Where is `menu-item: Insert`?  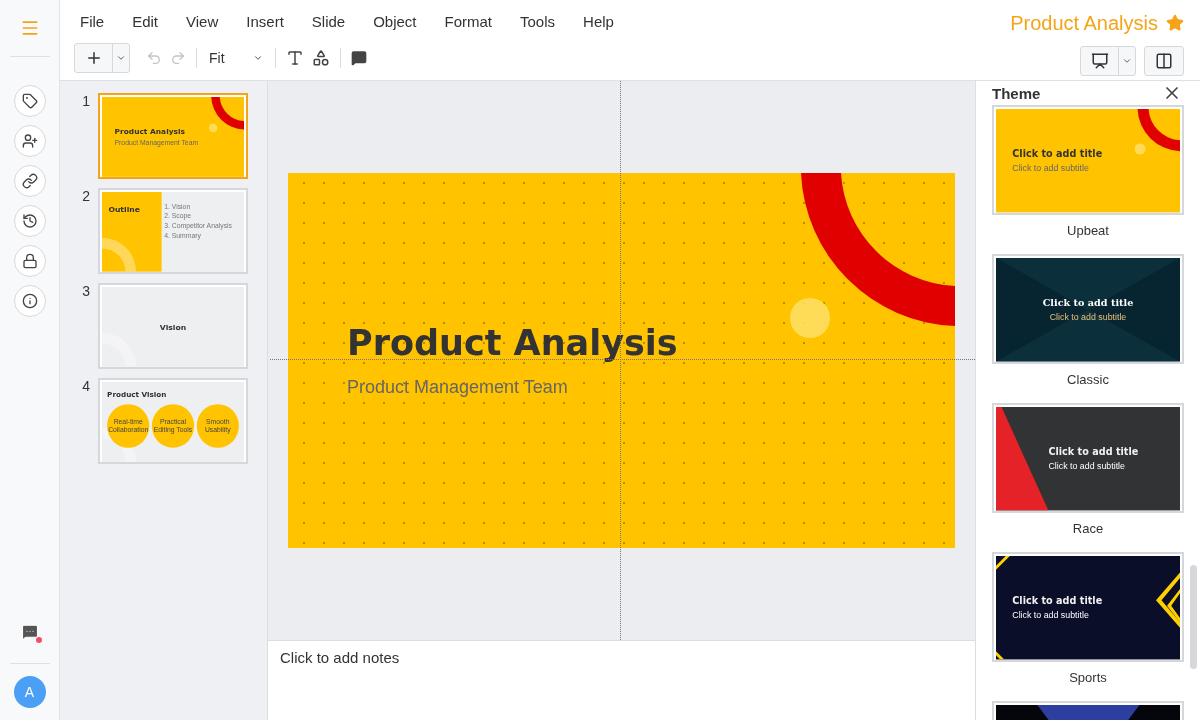
menu-item: Insert is located at coordinates (265, 21).